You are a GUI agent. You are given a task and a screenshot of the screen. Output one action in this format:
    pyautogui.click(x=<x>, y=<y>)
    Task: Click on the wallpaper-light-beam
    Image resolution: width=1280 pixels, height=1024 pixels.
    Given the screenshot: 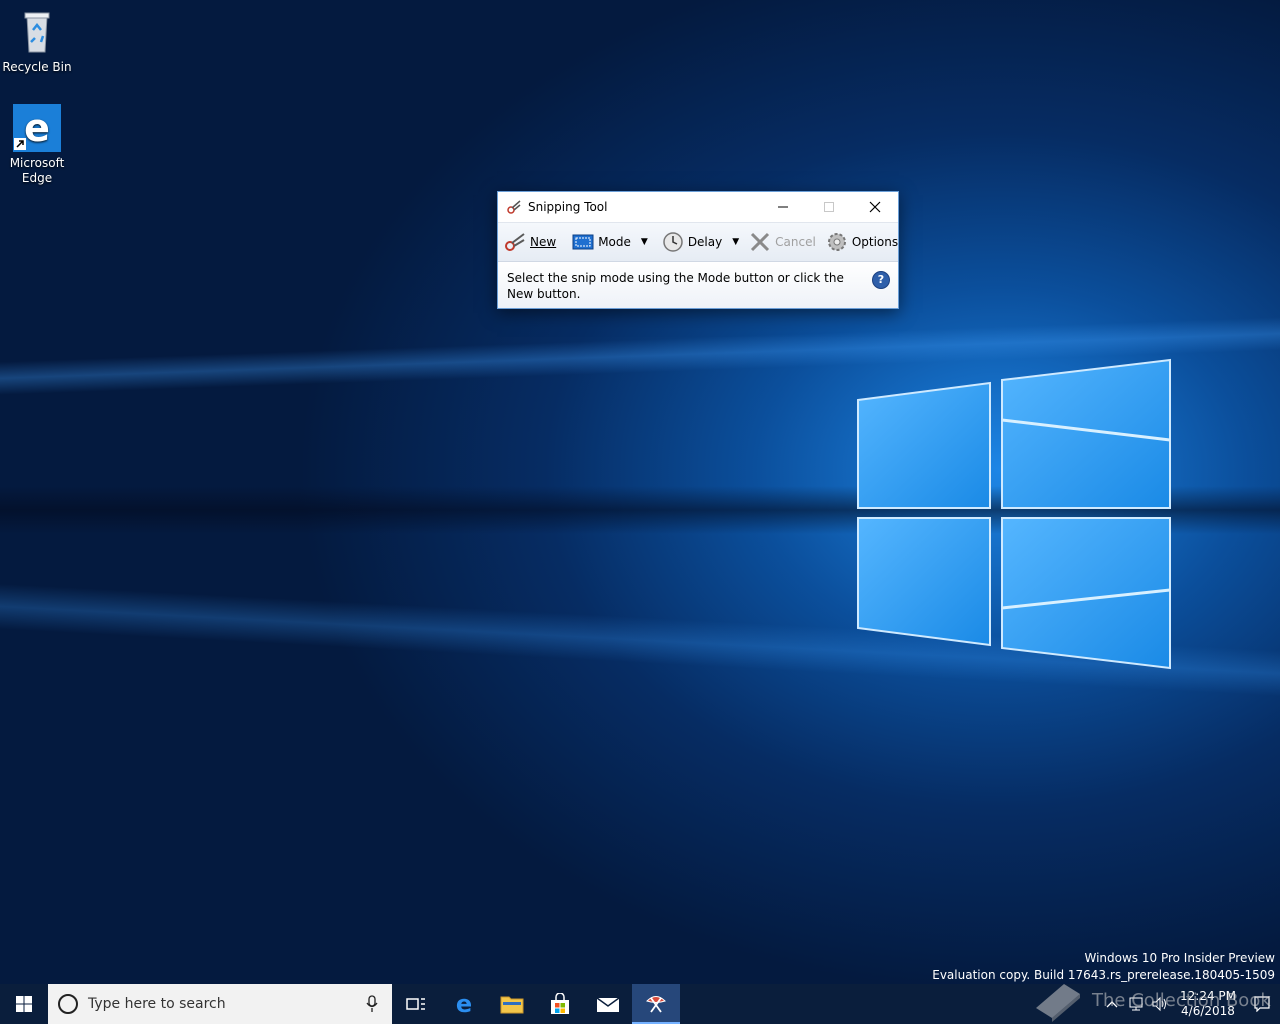 What is the action you would take?
    pyautogui.click(x=640, y=356)
    